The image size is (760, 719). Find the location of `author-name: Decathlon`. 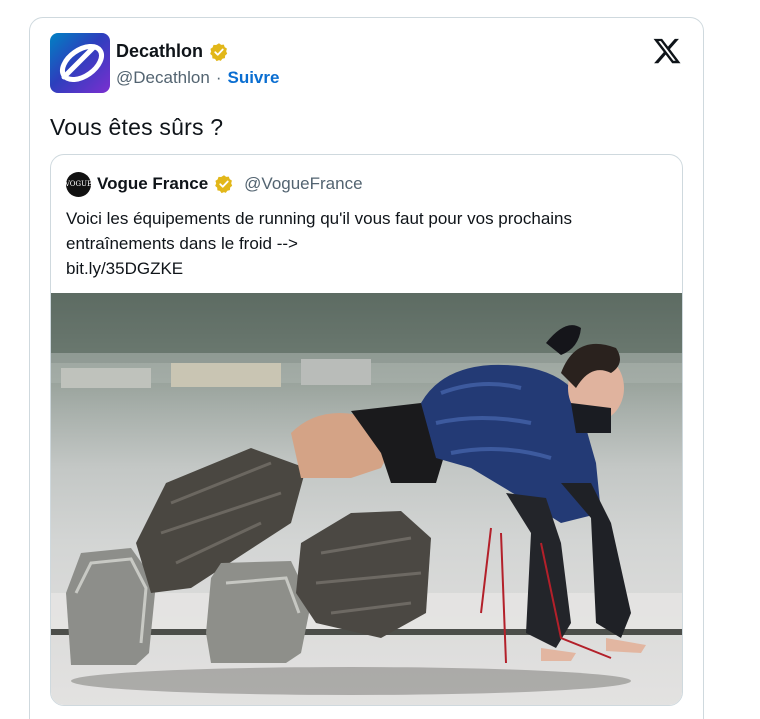

author-name: Decathlon is located at coordinates (159, 51).